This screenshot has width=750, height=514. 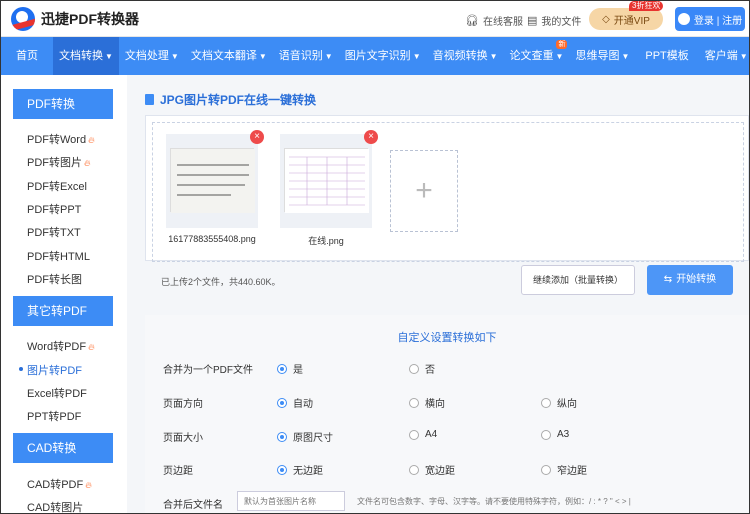 What do you see at coordinates (61, 139) in the screenshot?
I see `sidebar-item-pdf-word: PDF转Word 🔥︎` at bounding box center [61, 139].